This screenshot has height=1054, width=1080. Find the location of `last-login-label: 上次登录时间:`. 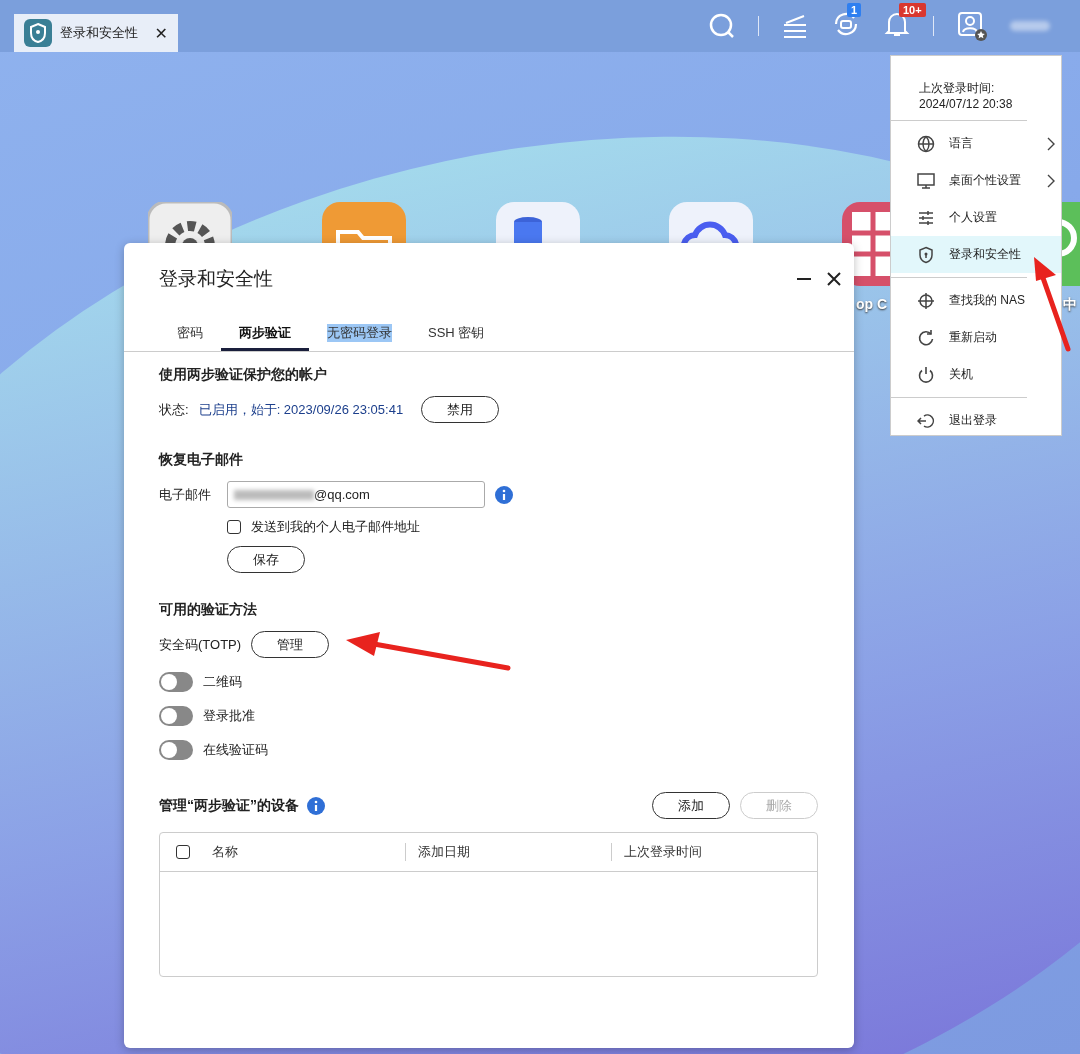

last-login-label: 上次登录时间: is located at coordinates (957, 88).